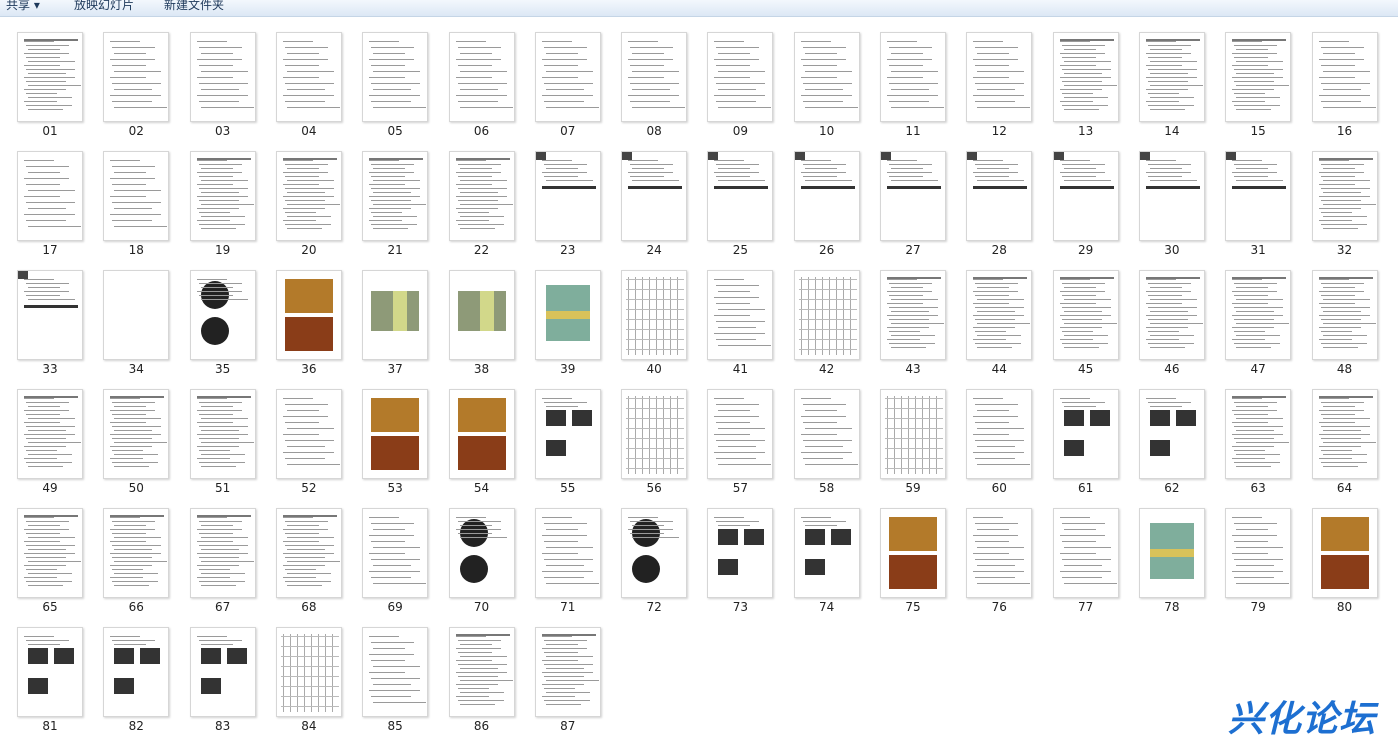  Describe the element at coordinates (223, 439) in the screenshot. I see `file-thumbnail: 51` at that location.